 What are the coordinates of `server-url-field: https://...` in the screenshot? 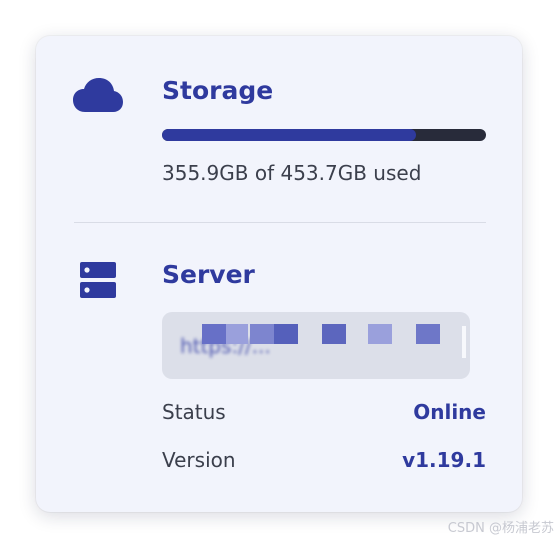 It's located at (316, 345).